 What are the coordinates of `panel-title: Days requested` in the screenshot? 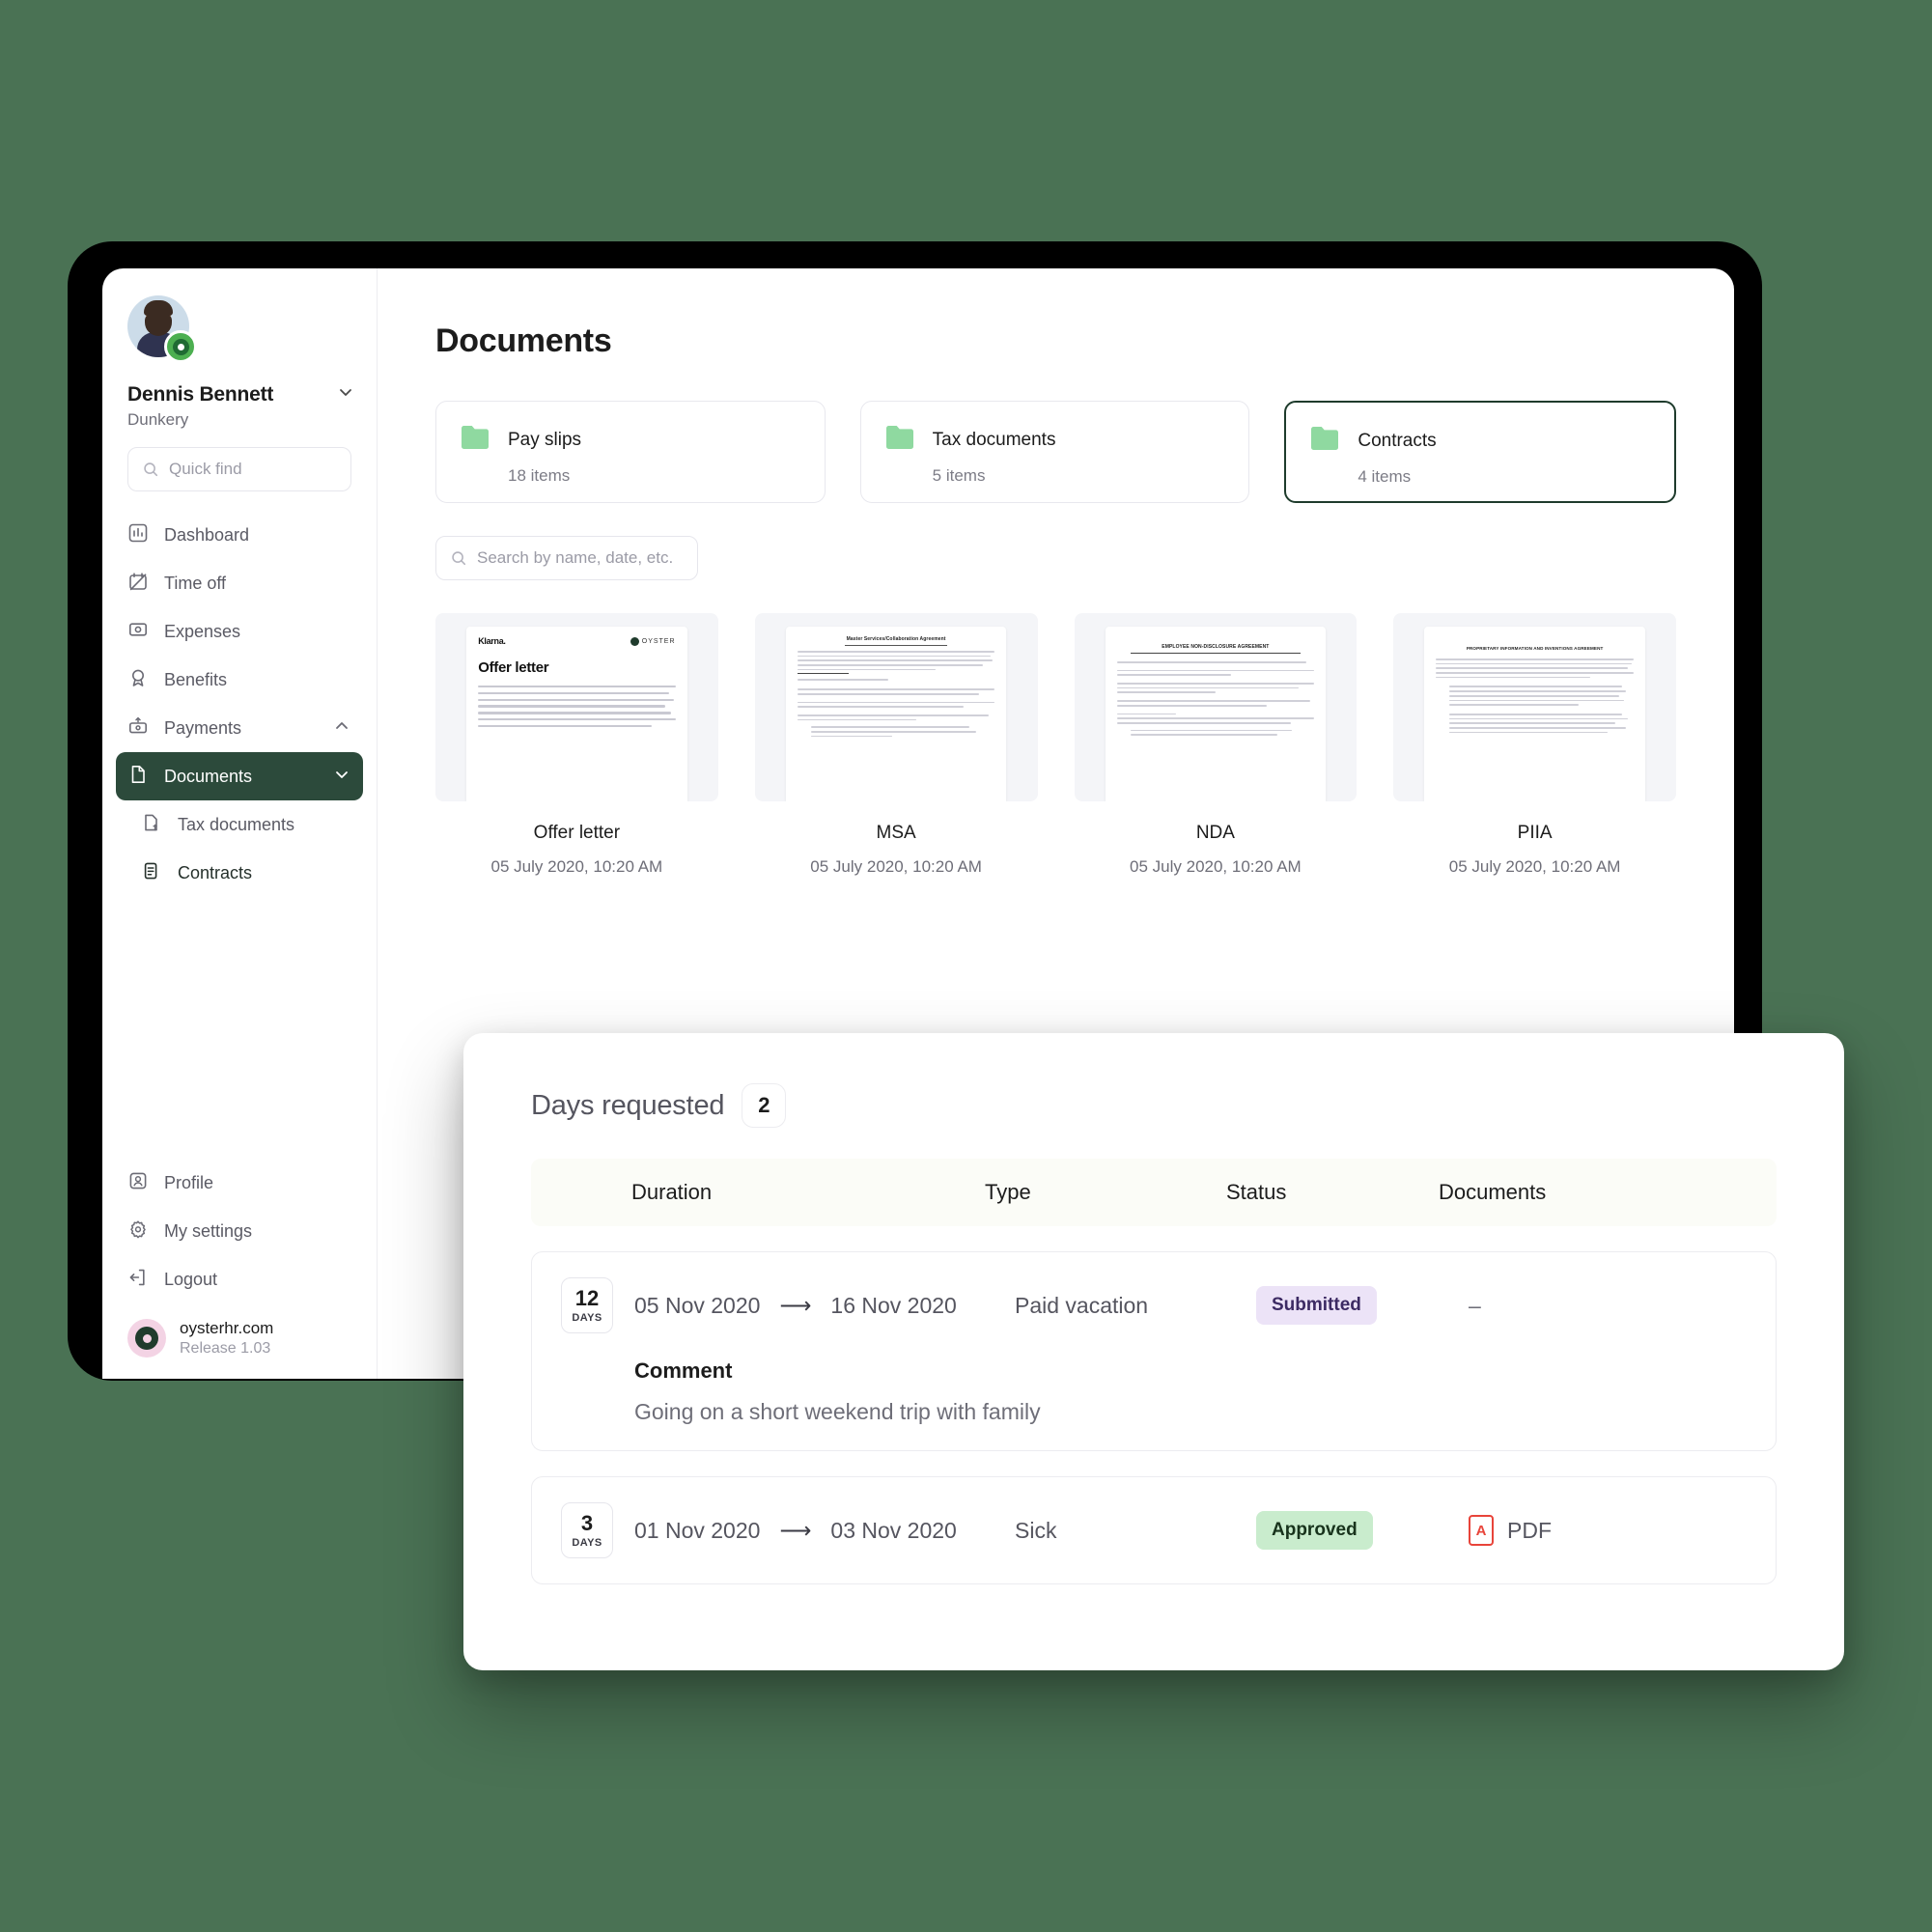 It's located at (628, 1105).